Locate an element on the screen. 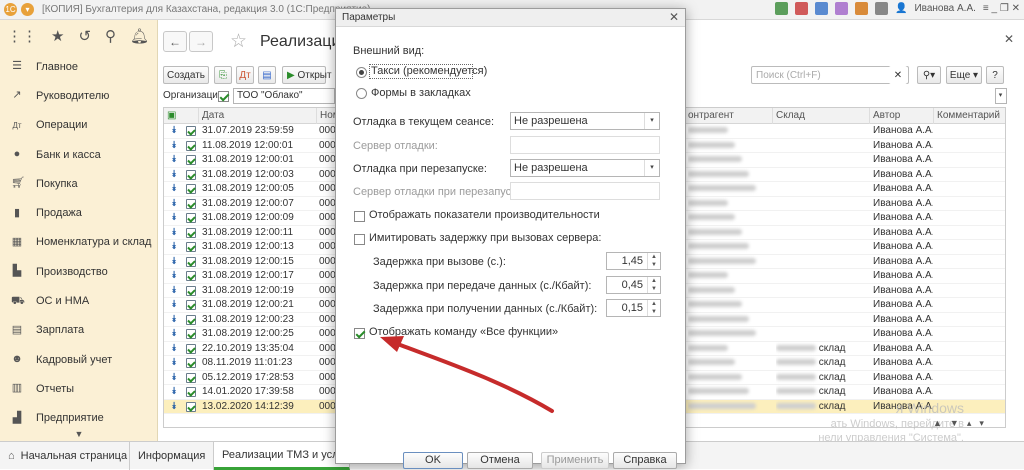 The image size is (1024, 470). dt-kt-icon: Дт is located at coordinates (245, 75).